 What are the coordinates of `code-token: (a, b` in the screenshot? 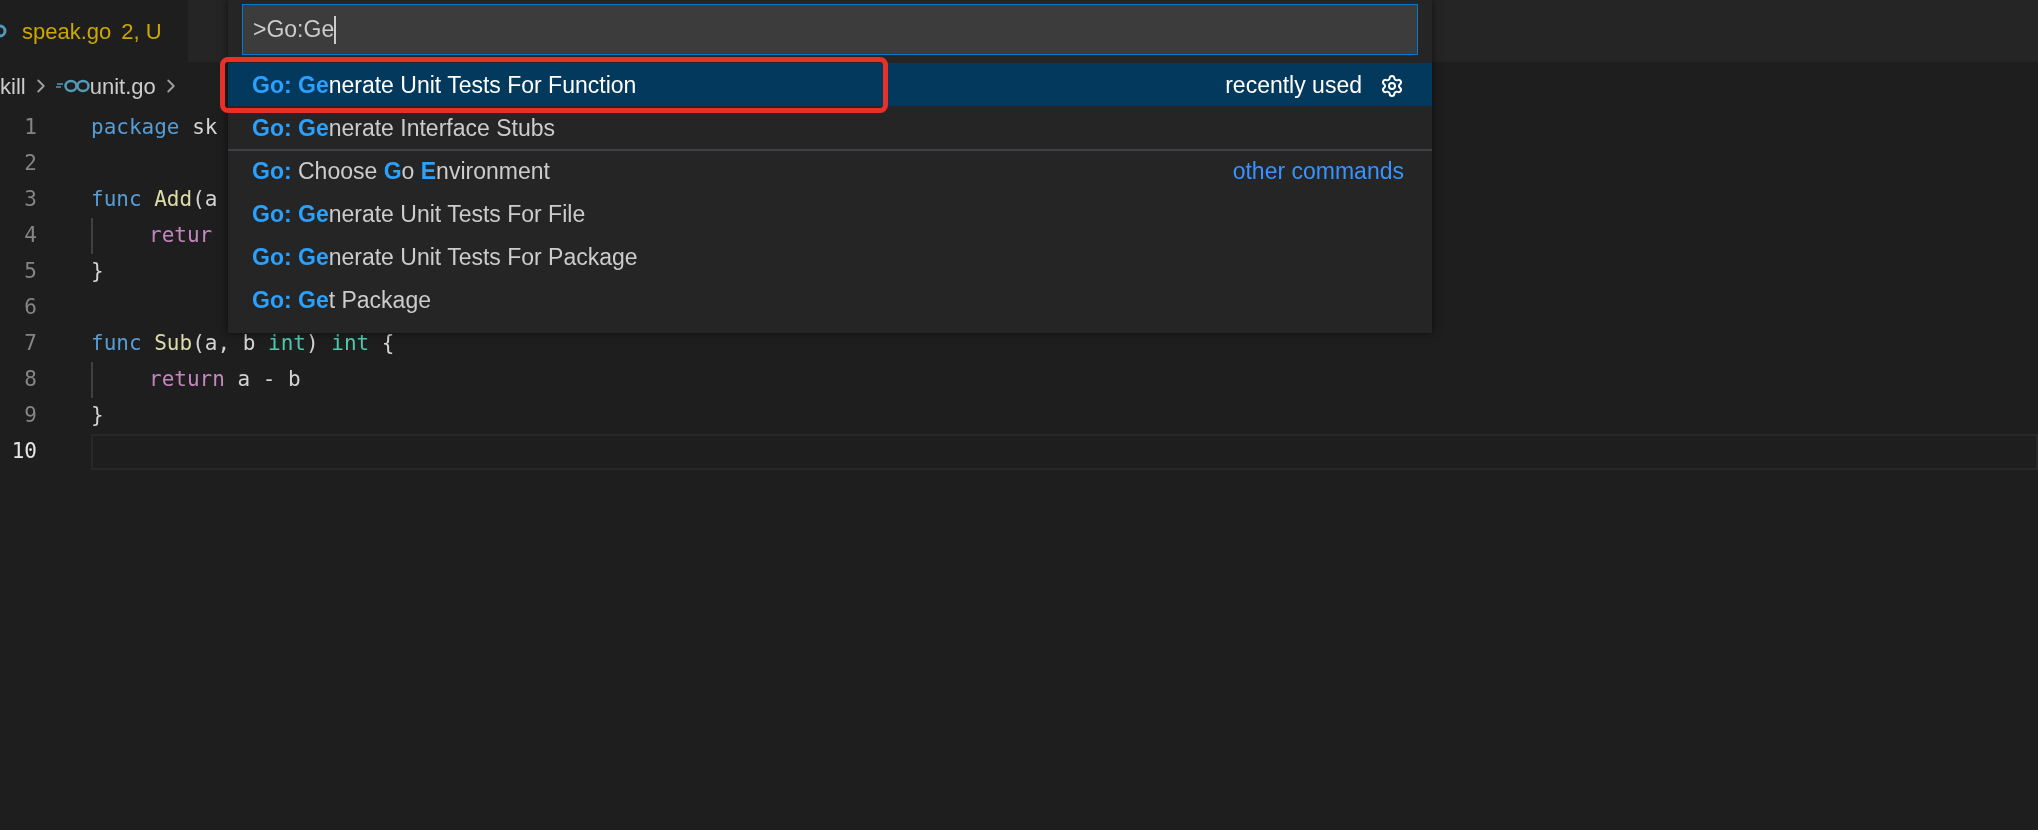 It's located at (224, 344).